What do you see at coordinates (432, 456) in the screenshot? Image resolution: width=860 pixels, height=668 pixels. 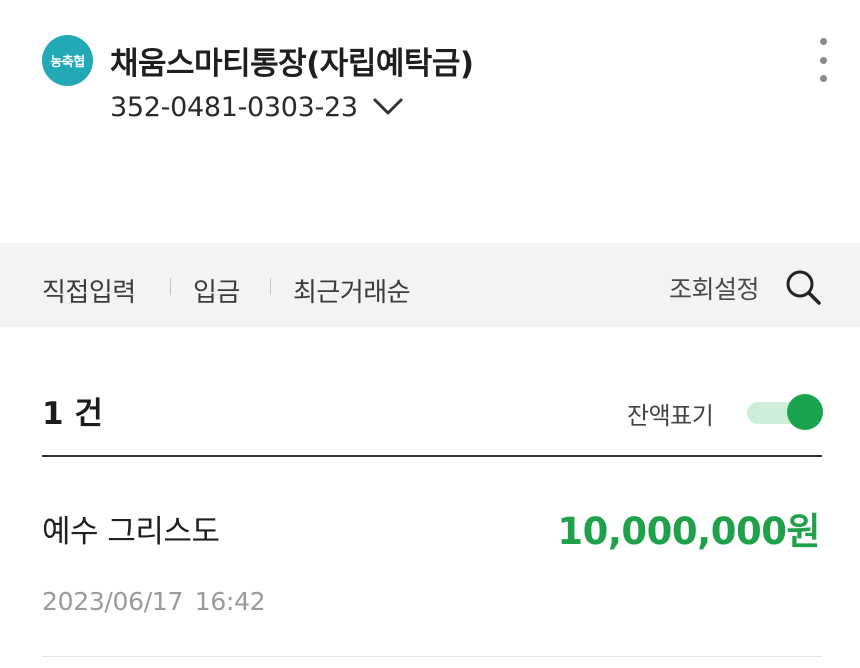 I see `list-divider` at bounding box center [432, 456].